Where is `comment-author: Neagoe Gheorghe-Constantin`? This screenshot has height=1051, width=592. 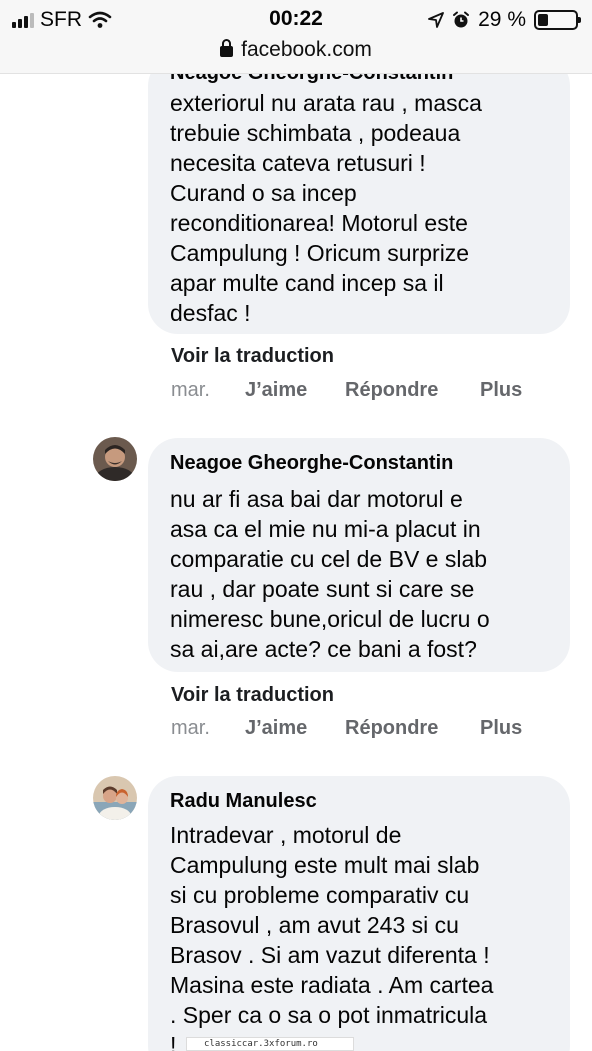 comment-author: Neagoe Gheorghe-Constantin is located at coordinates (359, 458).